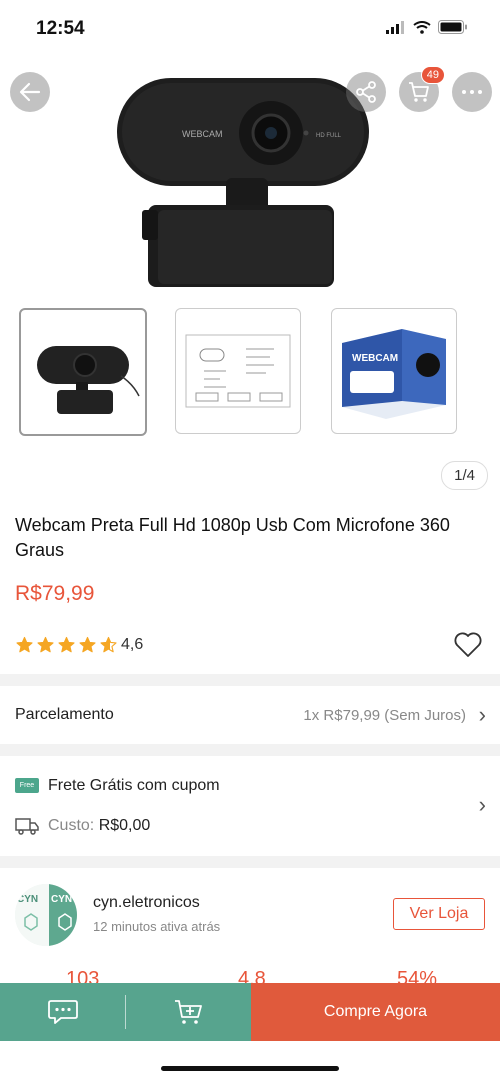 The height and width of the screenshot is (1082, 500). Describe the element at coordinates (64, 714) in the screenshot. I see `installments-label: Parcelamento` at that location.